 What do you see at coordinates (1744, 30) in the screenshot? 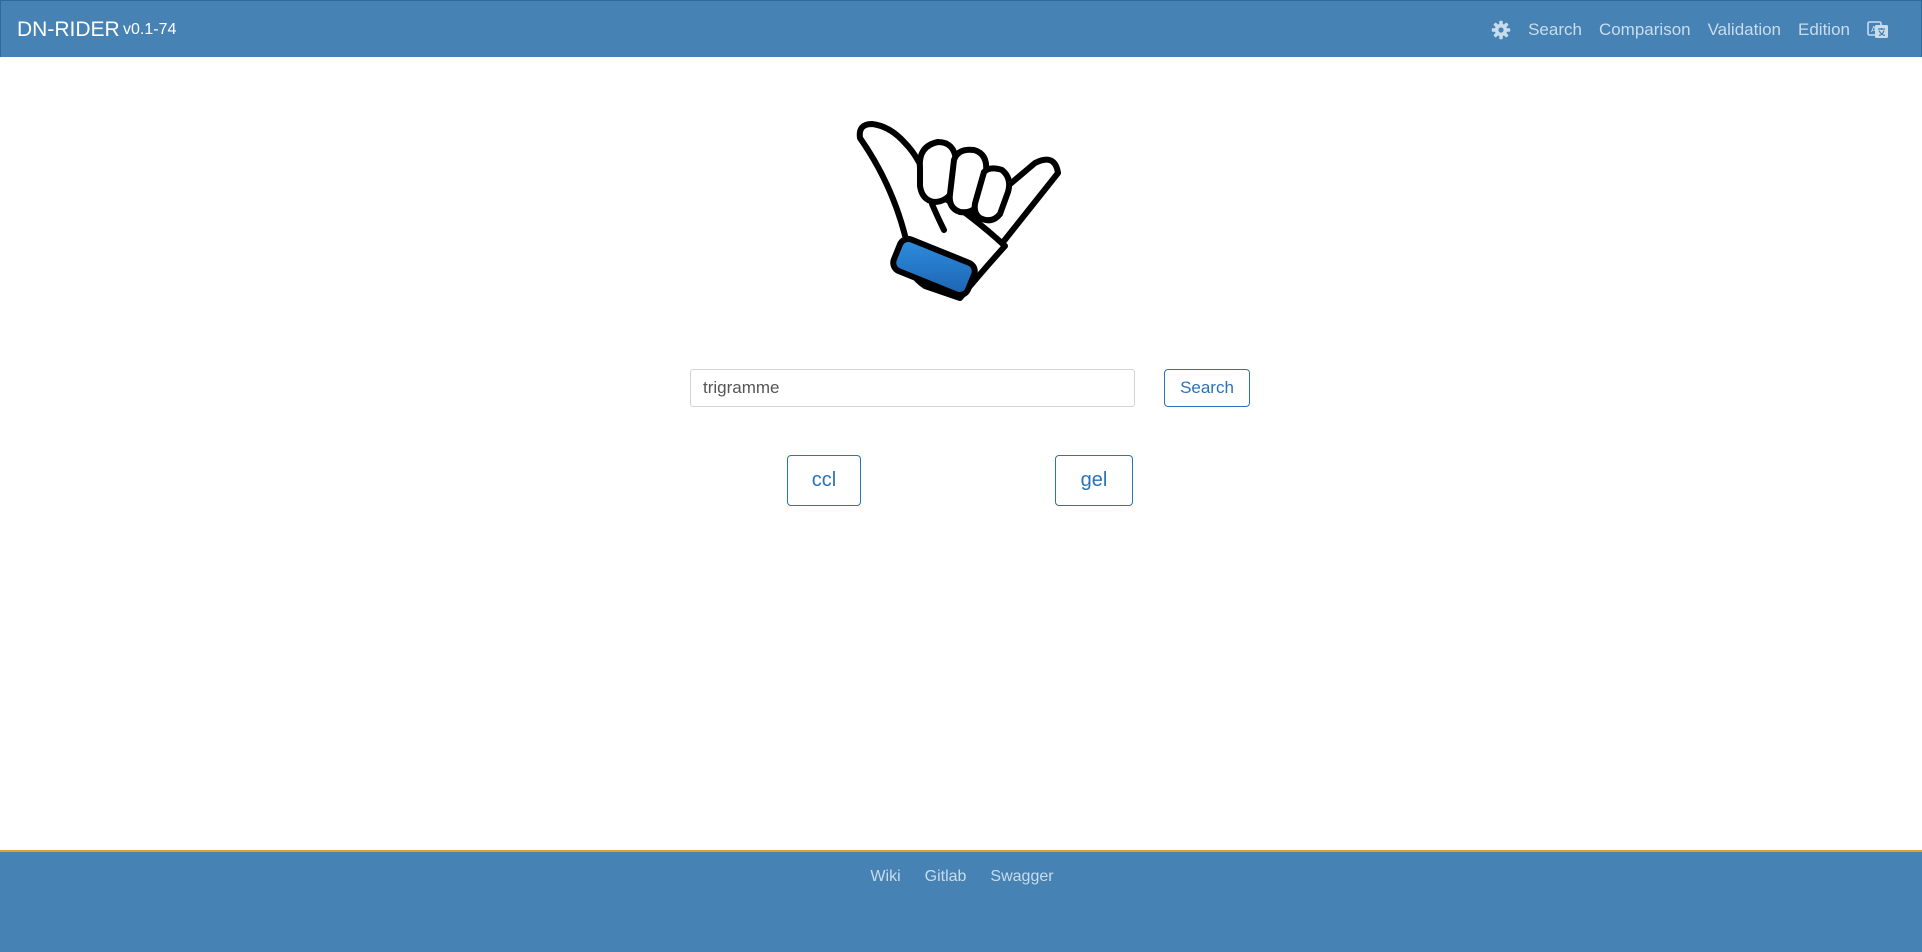
I see `nav-validation: Validation` at bounding box center [1744, 30].